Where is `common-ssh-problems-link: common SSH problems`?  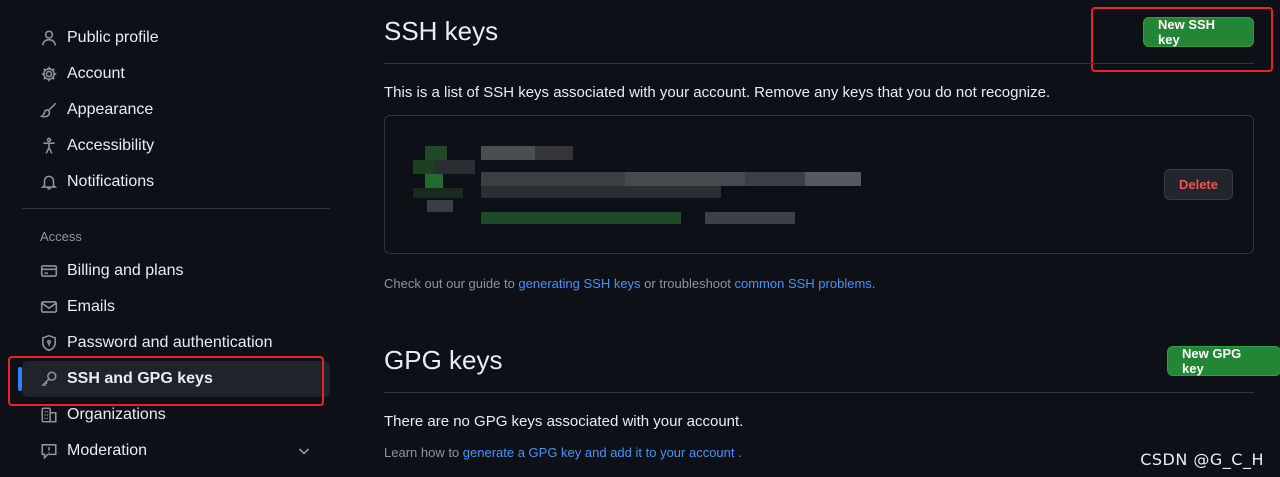
common-ssh-problems-link: common SSH problems is located at coordinates (803, 283).